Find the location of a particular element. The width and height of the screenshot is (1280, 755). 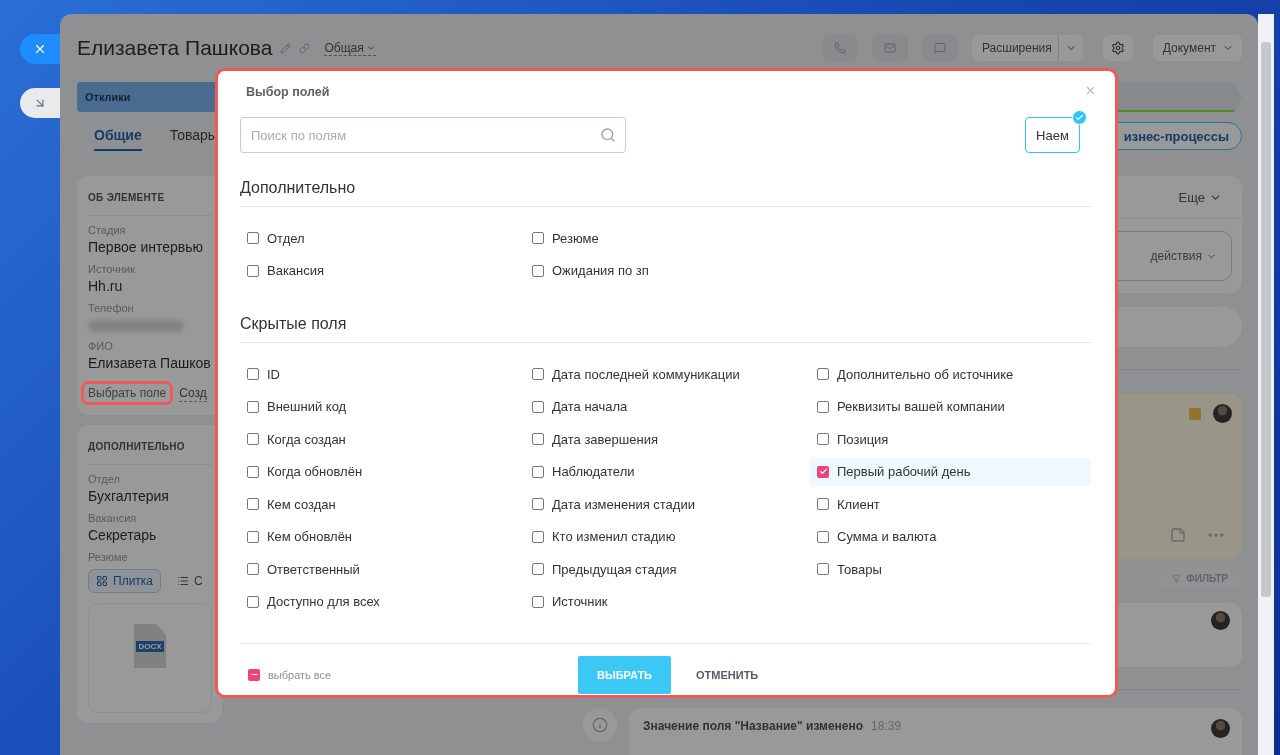

field-option: Позиция is located at coordinates (950, 439).